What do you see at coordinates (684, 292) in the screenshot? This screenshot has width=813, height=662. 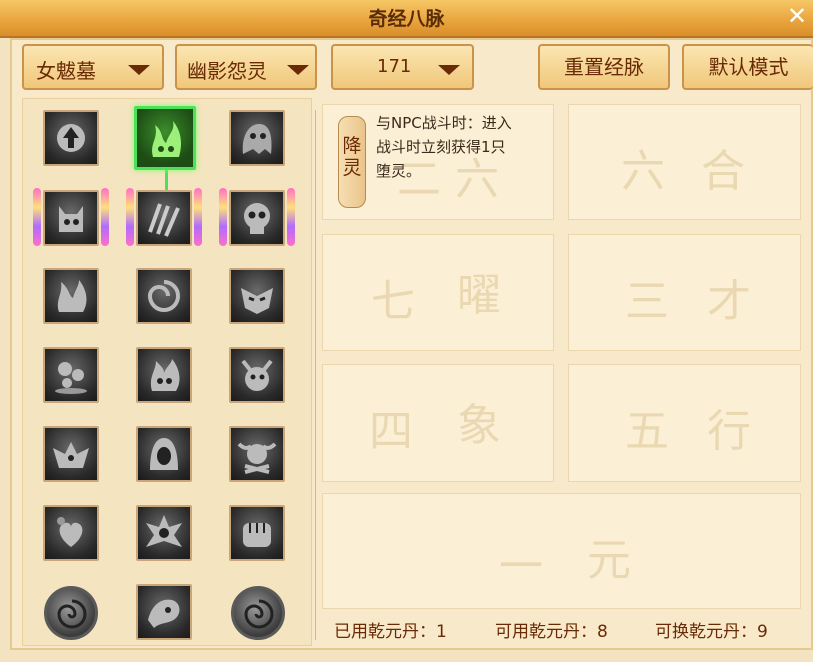 I see `skill-slot-4: 三 才` at bounding box center [684, 292].